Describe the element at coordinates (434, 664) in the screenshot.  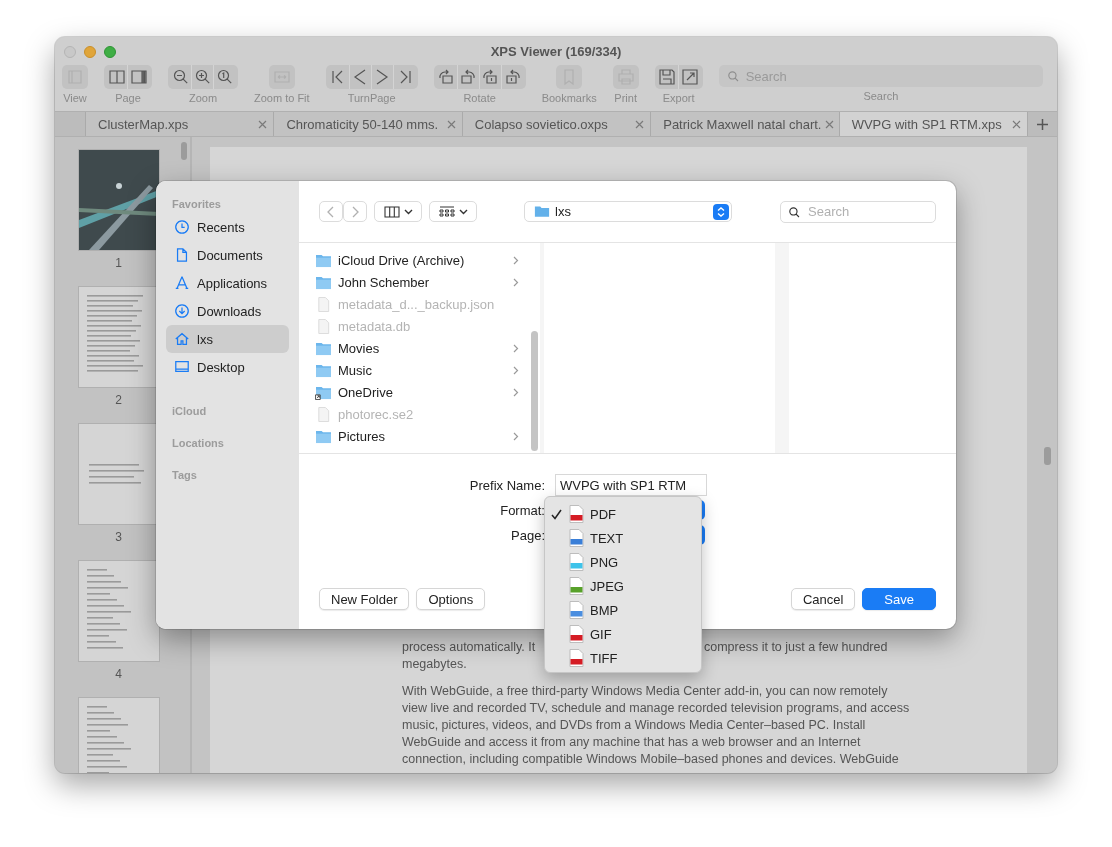
I see `document-text: megabytes.` at that location.